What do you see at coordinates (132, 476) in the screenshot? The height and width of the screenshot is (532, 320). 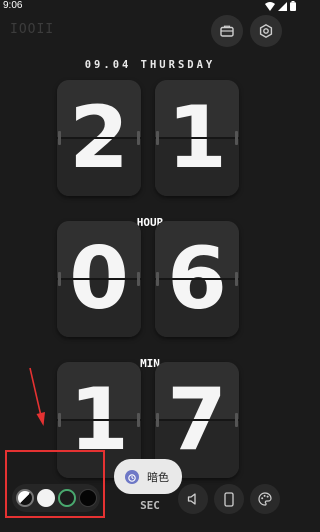 I see `app-icon` at bounding box center [132, 476].